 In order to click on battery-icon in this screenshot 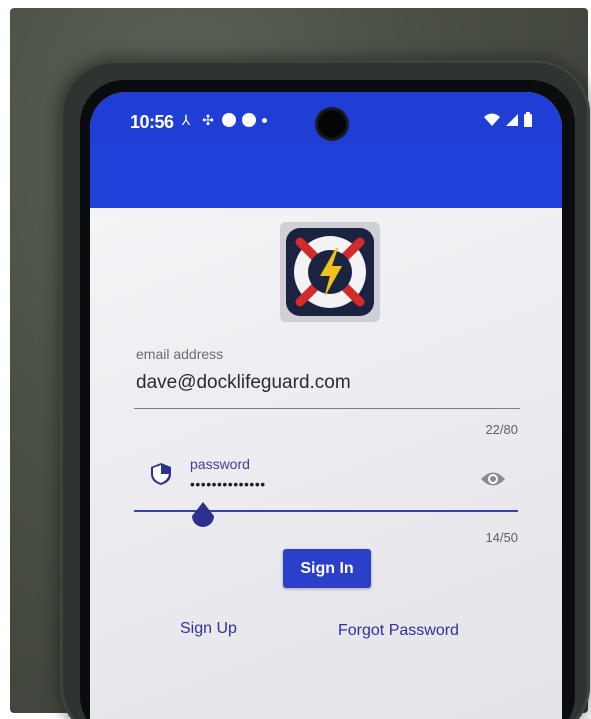, I will do `click(528, 119)`.